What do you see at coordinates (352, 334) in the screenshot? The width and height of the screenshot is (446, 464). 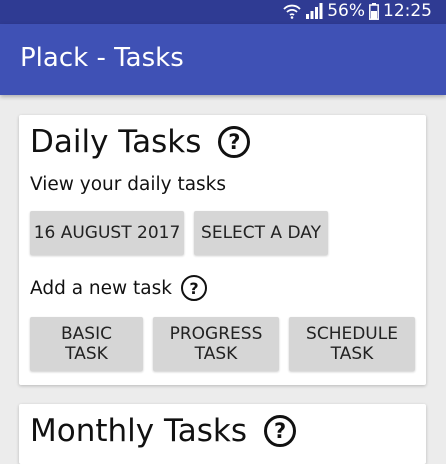 I see `button-label: SCHEDULE` at bounding box center [352, 334].